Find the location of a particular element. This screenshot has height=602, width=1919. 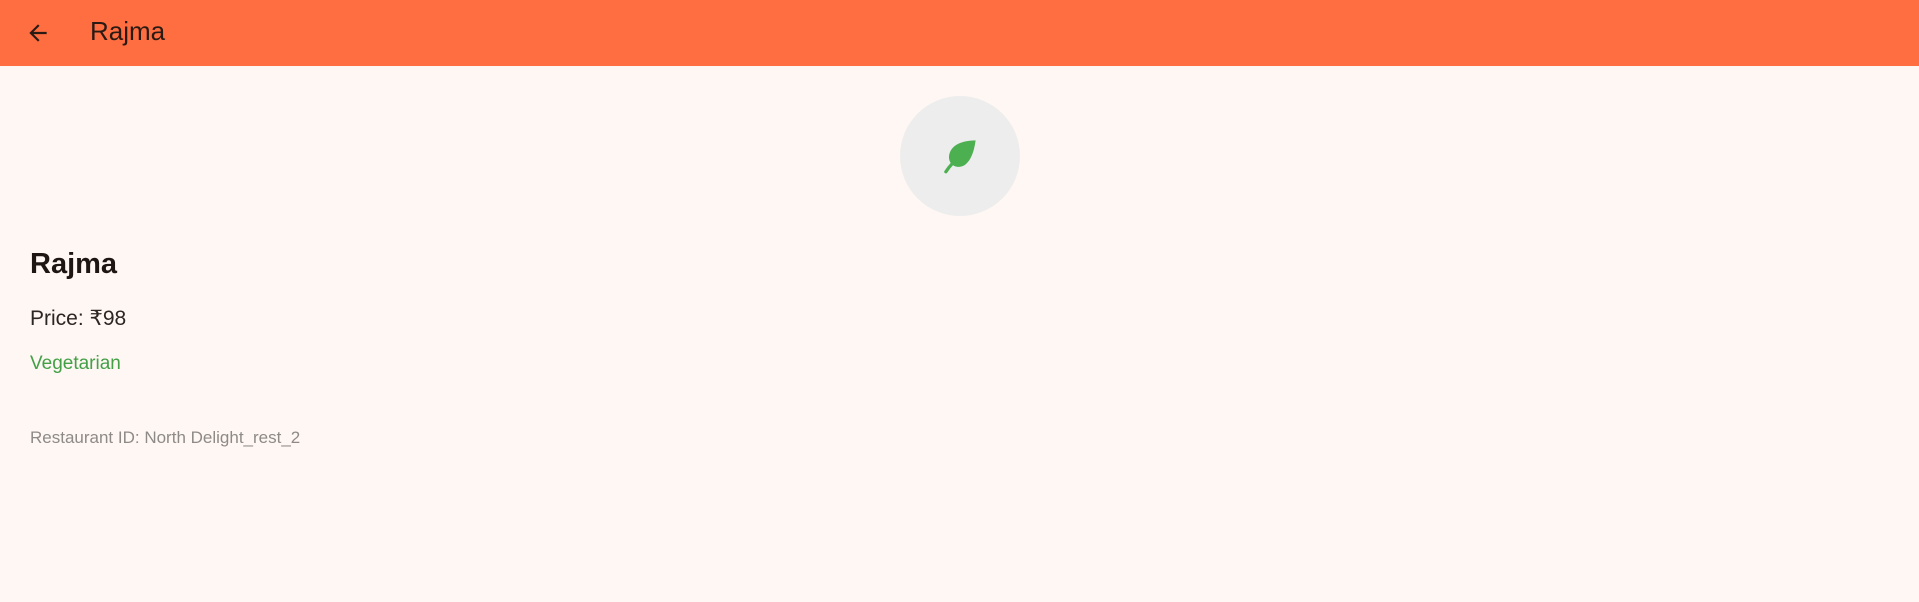

item-price: Price: ₹98 is located at coordinates (78, 318).